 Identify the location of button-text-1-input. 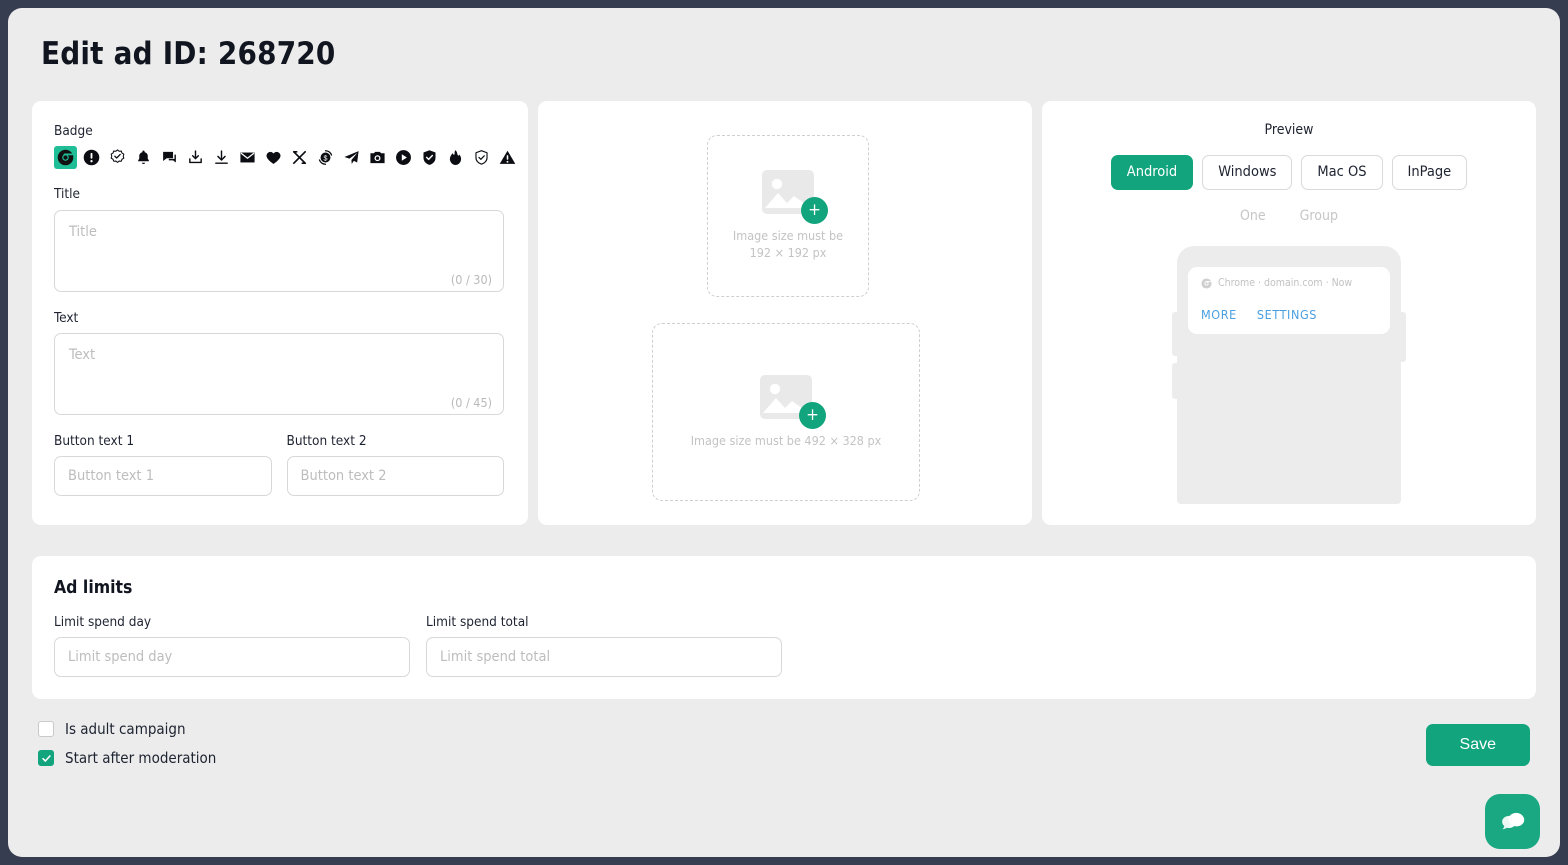
(163, 475).